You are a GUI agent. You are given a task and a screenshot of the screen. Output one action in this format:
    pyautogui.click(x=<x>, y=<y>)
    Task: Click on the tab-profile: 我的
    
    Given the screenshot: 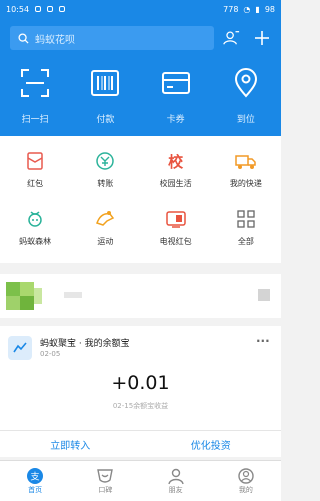 What is the action you would take?
    pyautogui.click(x=246, y=481)
    